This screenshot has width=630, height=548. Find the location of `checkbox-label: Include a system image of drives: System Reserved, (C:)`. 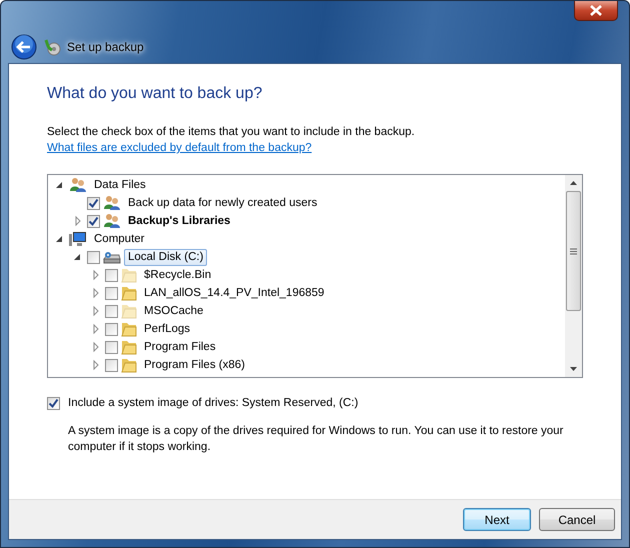

checkbox-label: Include a system image of drives: System Reserved, (C:) is located at coordinates (213, 403).